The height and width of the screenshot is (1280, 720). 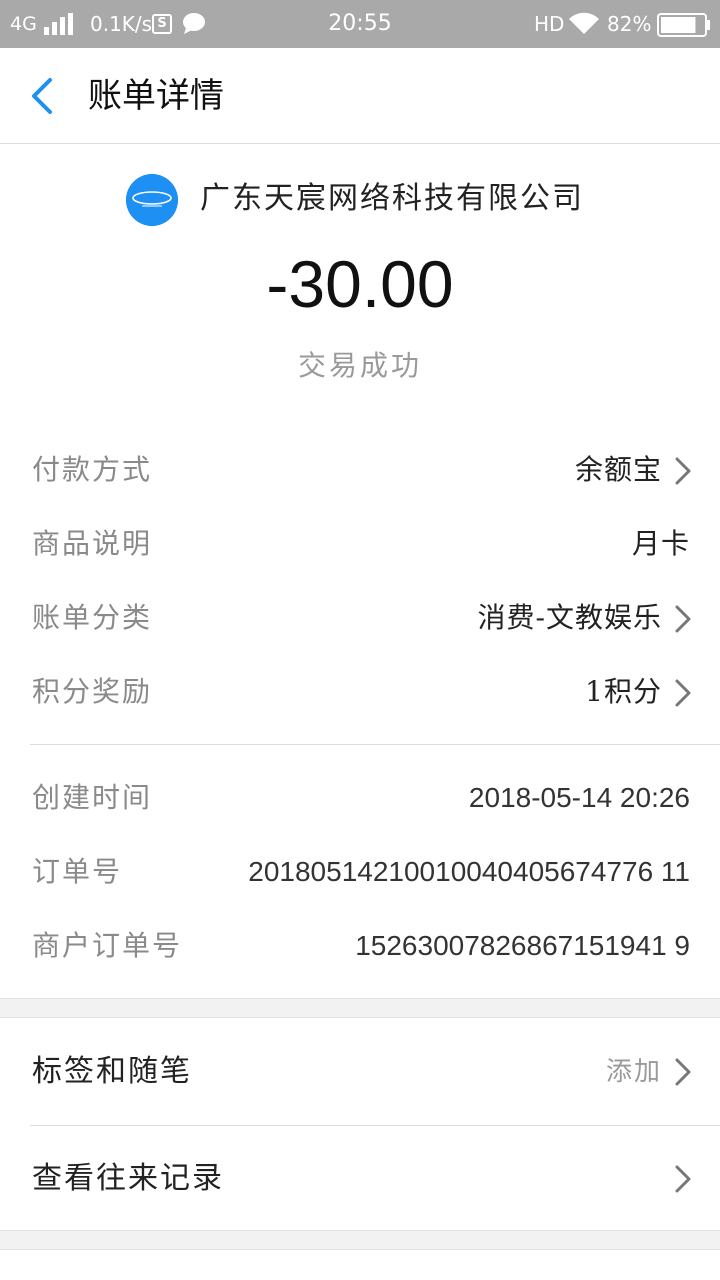 I want to click on merchant-order-number-row: 商户订单号 15263007826867151941 9, so click(x=360, y=946).